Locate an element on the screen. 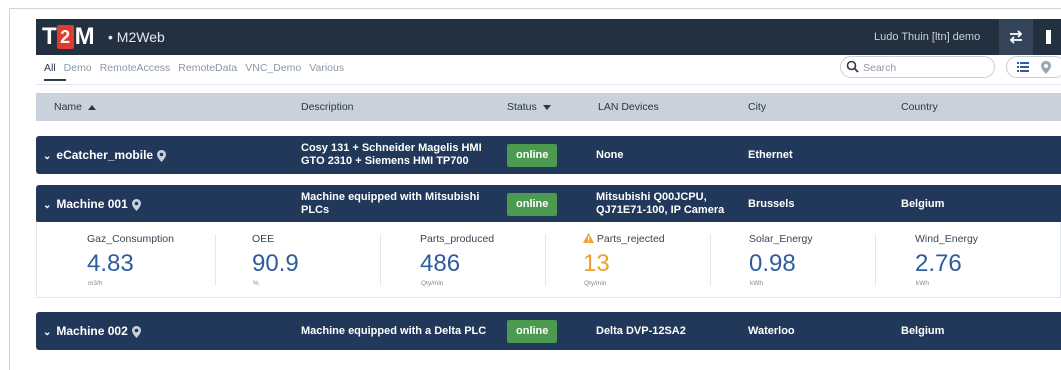  metric-label: Solar_Energy is located at coordinates (781, 239).